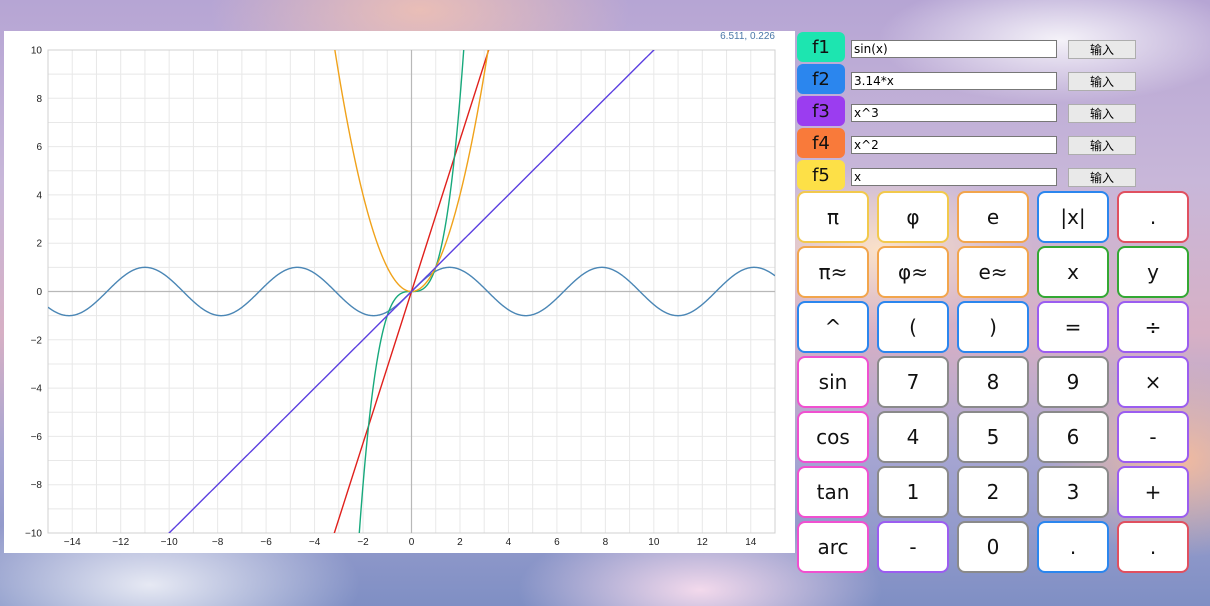 This screenshot has height=606, width=1210. I want to click on x-tick-label: 0, so click(412, 542).